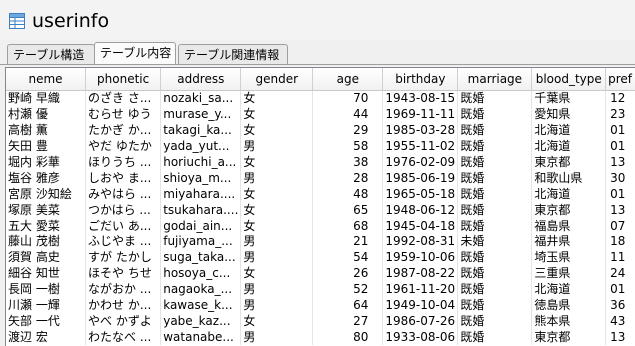 The image size is (635, 346). I want to click on cell-age: 54, so click(348, 257).